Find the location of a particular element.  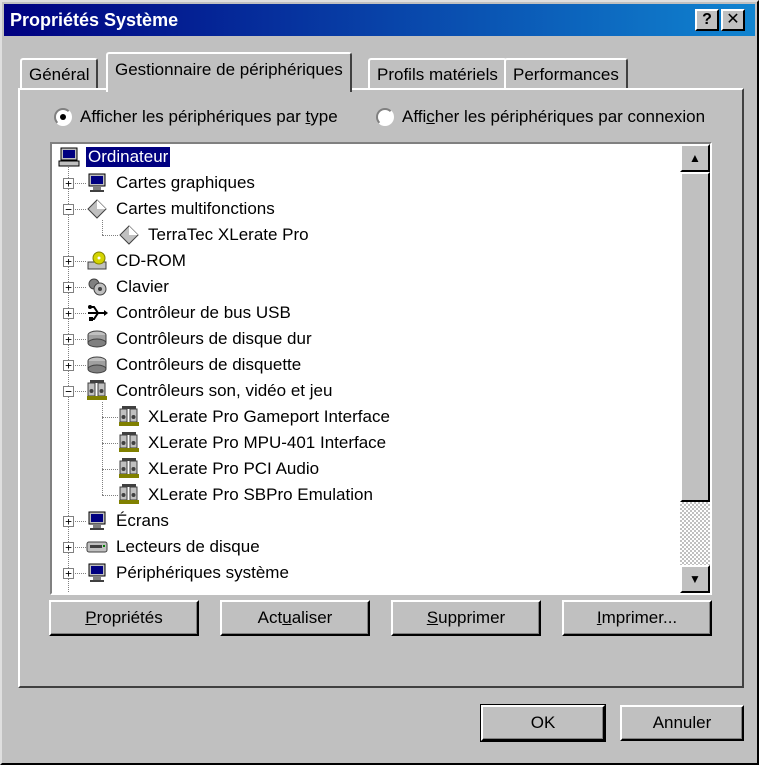

close-icon: ✕ is located at coordinates (733, 19).